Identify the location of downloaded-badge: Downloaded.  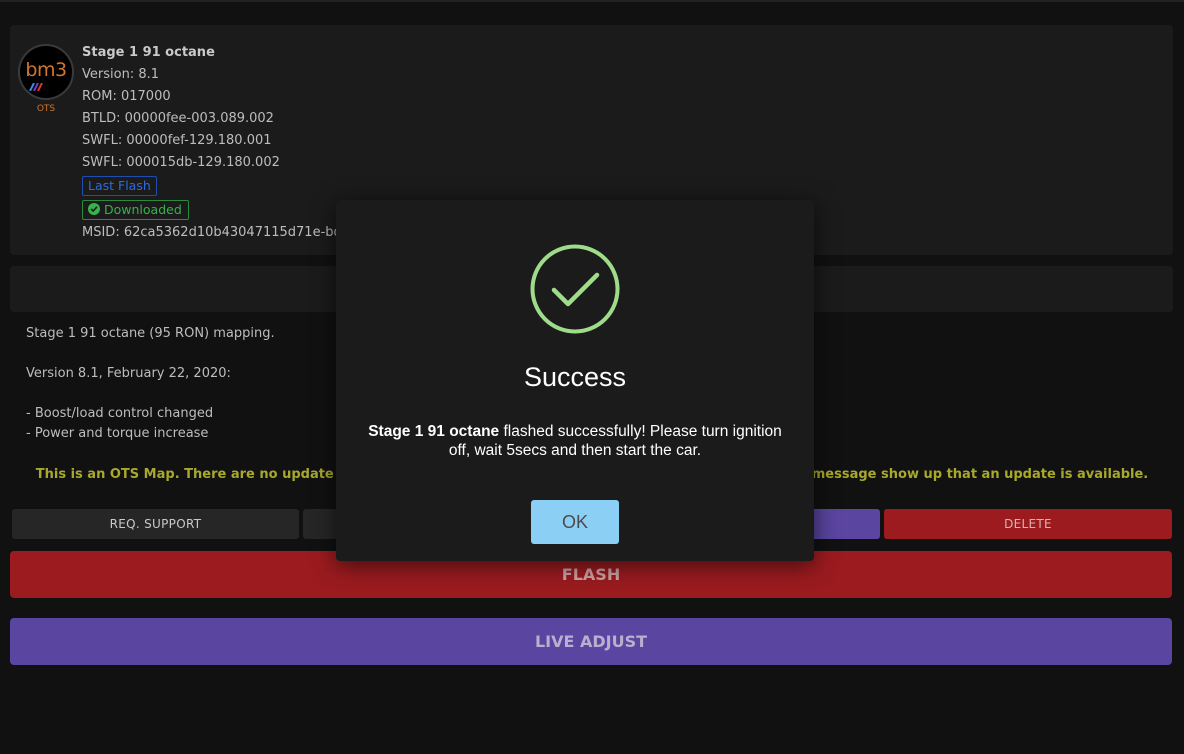
(135, 210).